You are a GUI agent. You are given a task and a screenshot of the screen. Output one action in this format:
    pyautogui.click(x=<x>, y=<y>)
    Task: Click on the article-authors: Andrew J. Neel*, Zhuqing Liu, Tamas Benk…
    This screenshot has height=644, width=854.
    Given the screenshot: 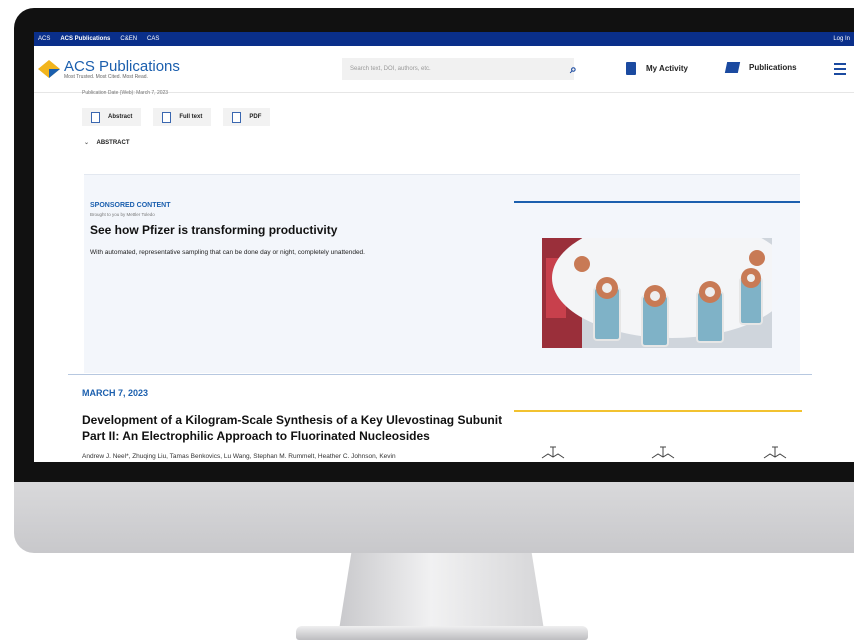 What is the action you would take?
    pyautogui.click(x=239, y=456)
    